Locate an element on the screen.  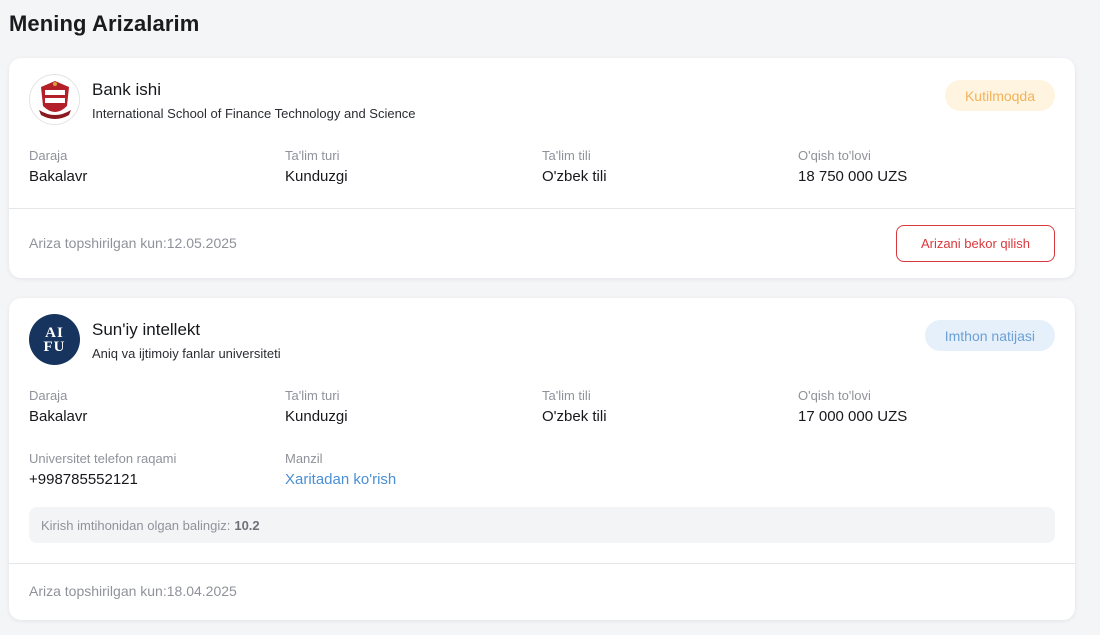
phone-field: Universitet telefon raqami +998785552121 is located at coordinates (102, 469).